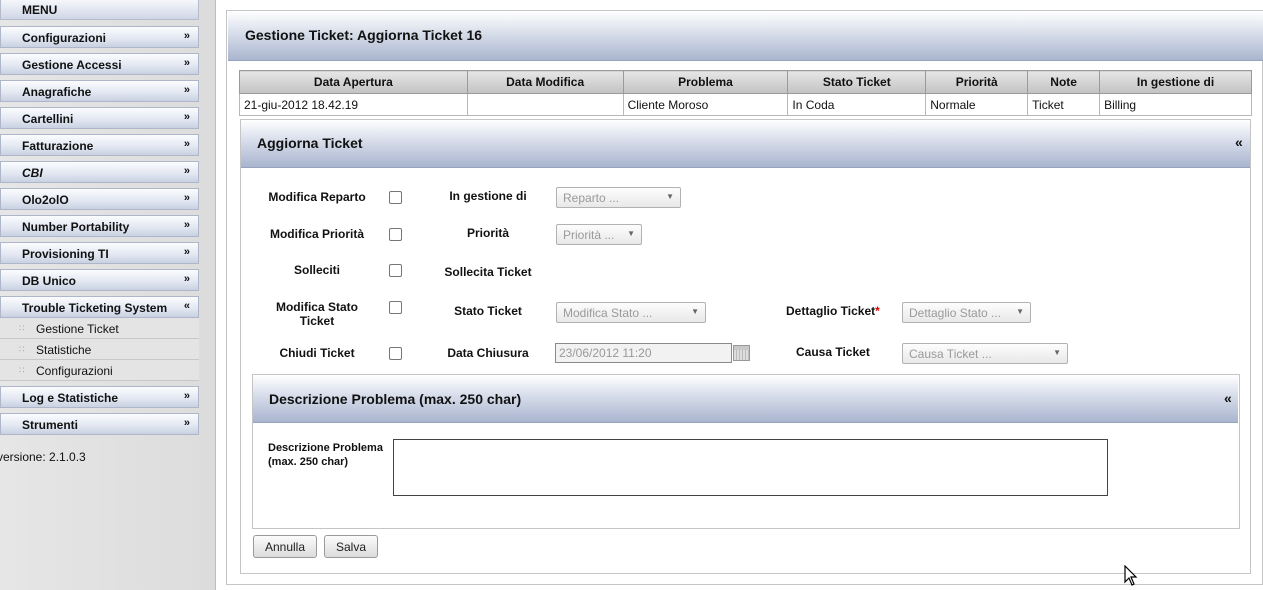  I want to click on dettaglio-ticket-label: Dettaglio Ticket*, so click(833, 311).